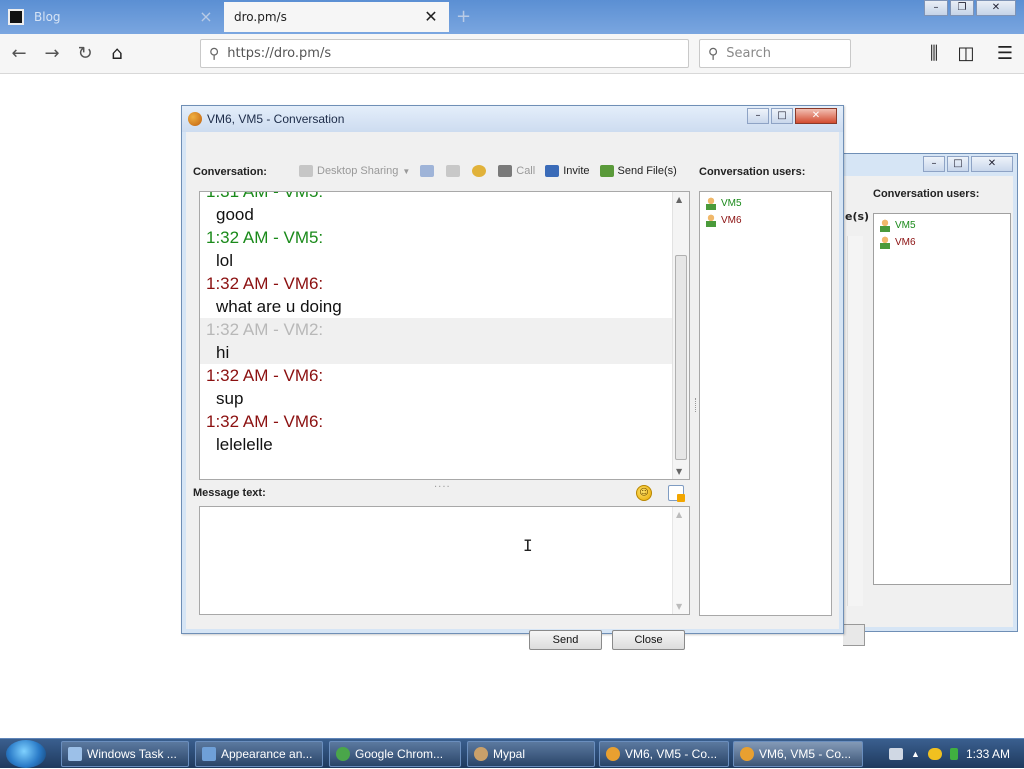 The height and width of the screenshot is (769, 1024). Describe the element at coordinates (988, 754) in the screenshot. I see `clock: 1:33 AM` at that location.